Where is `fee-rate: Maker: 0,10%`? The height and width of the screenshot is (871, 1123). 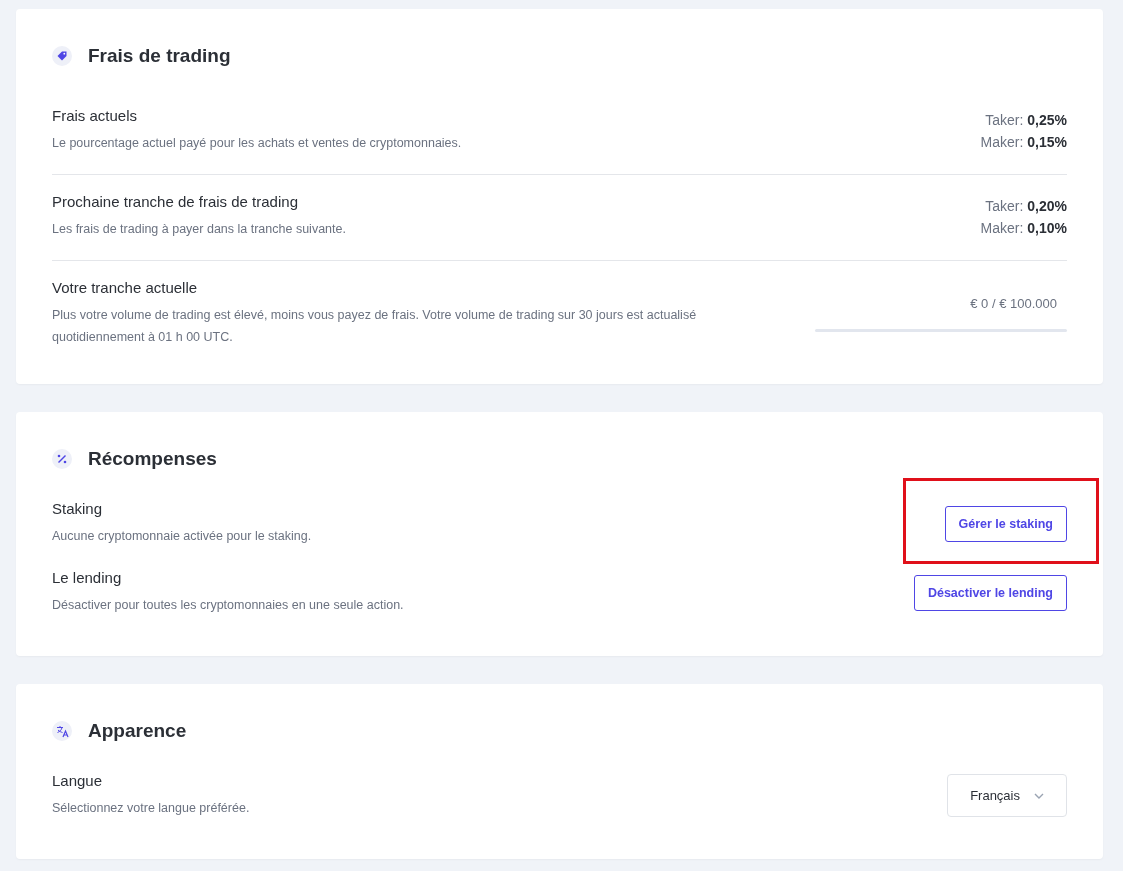
fee-rate: Maker: 0,10% is located at coordinates (1023, 228).